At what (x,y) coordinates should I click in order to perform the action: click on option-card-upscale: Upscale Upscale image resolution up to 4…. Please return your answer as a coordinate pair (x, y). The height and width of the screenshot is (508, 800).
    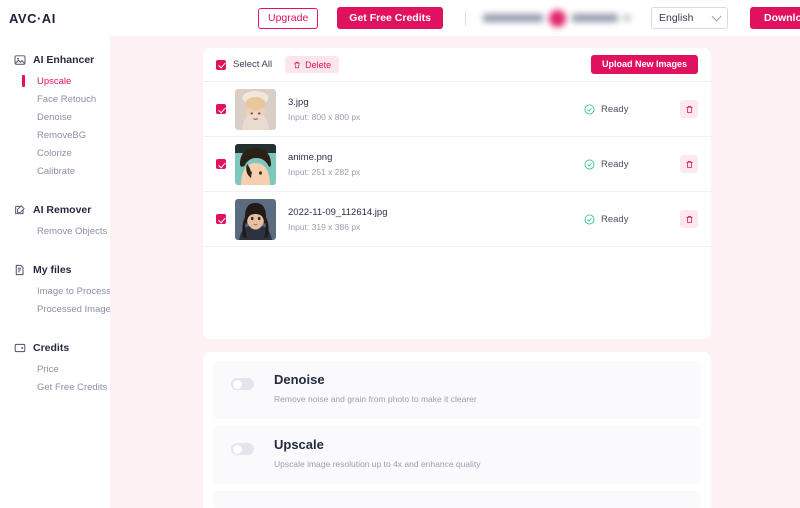
    Looking at the image, I should click on (457, 455).